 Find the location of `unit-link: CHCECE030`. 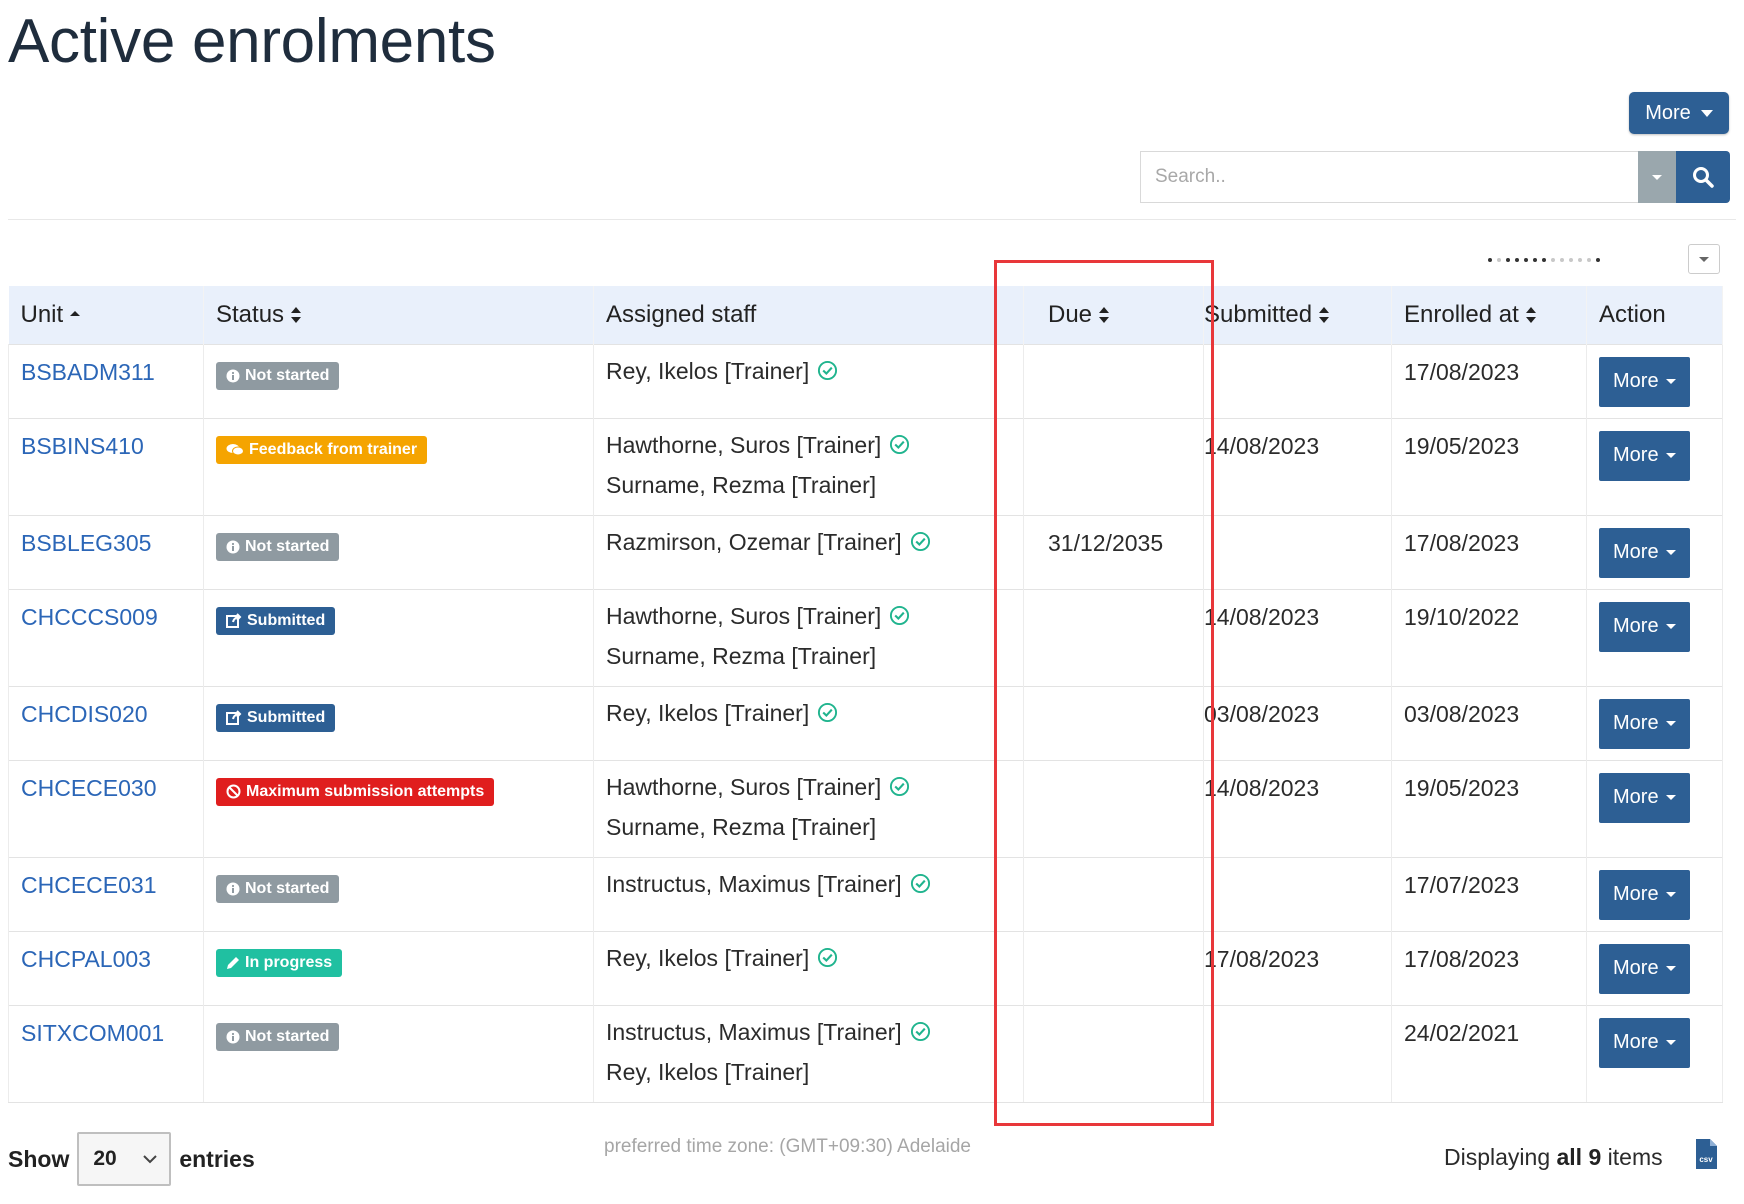

unit-link: CHCECE030 is located at coordinates (89, 788).